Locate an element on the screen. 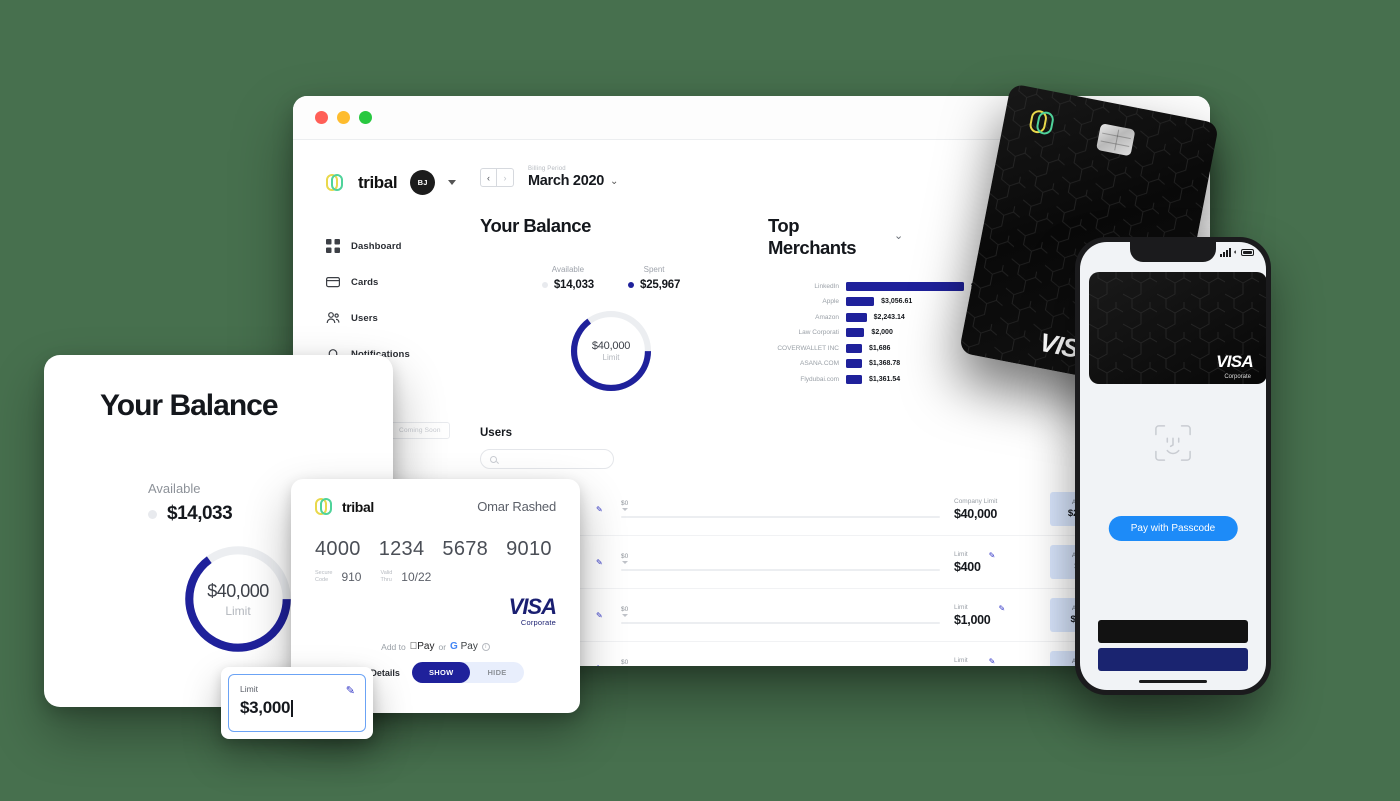 The image size is (1400, 801). limit-edit-popup: Limit $3,000 ✎ is located at coordinates (297, 703).